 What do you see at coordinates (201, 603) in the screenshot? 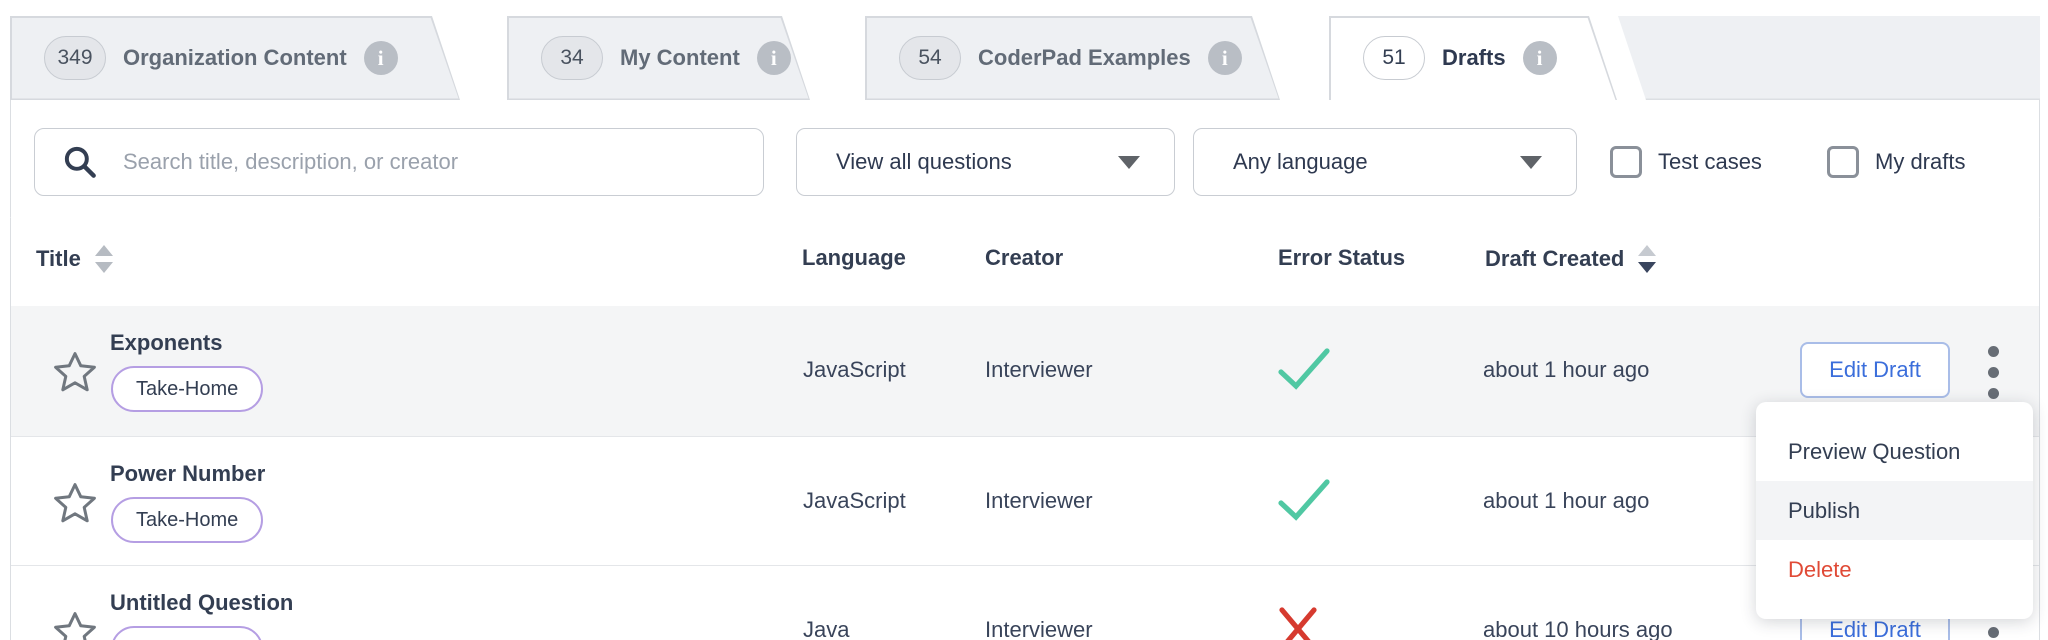
I see `question-title: Untitled Question` at bounding box center [201, 603].